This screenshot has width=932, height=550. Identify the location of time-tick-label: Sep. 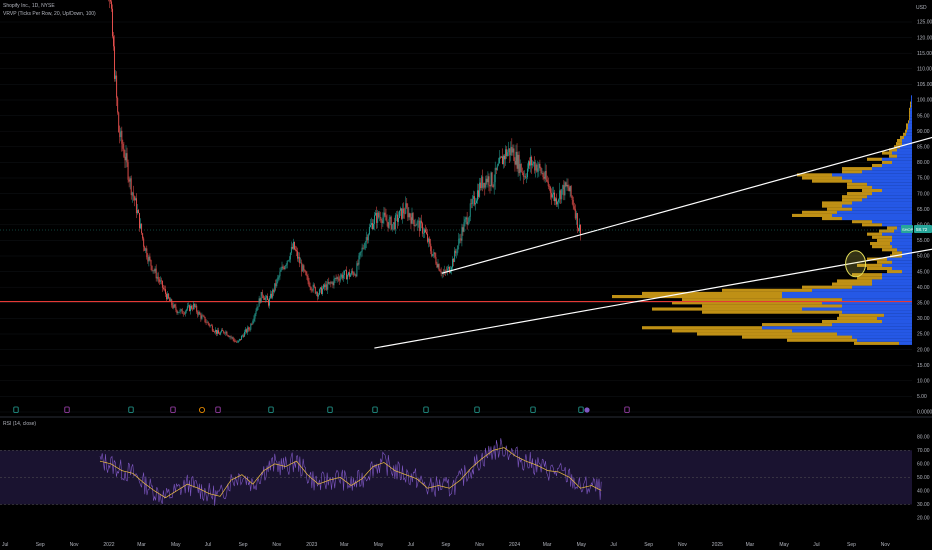
(40, 545).